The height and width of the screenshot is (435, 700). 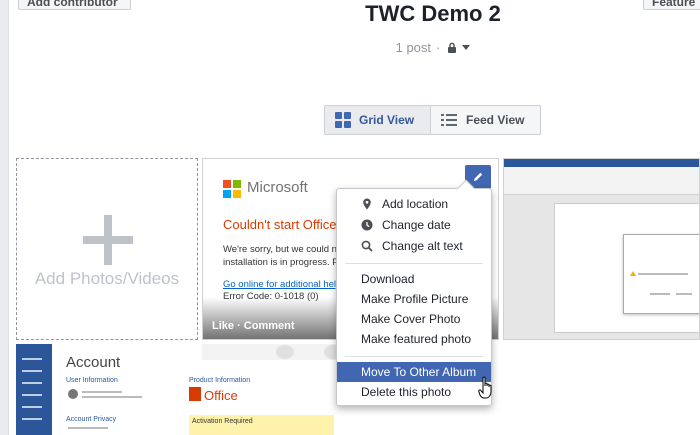 What do you see at coordinates (414, 299) in the screenshot?
I see `menu-item-make-profile-picture: Make Profile Picture` at bounding box center [414, 299].